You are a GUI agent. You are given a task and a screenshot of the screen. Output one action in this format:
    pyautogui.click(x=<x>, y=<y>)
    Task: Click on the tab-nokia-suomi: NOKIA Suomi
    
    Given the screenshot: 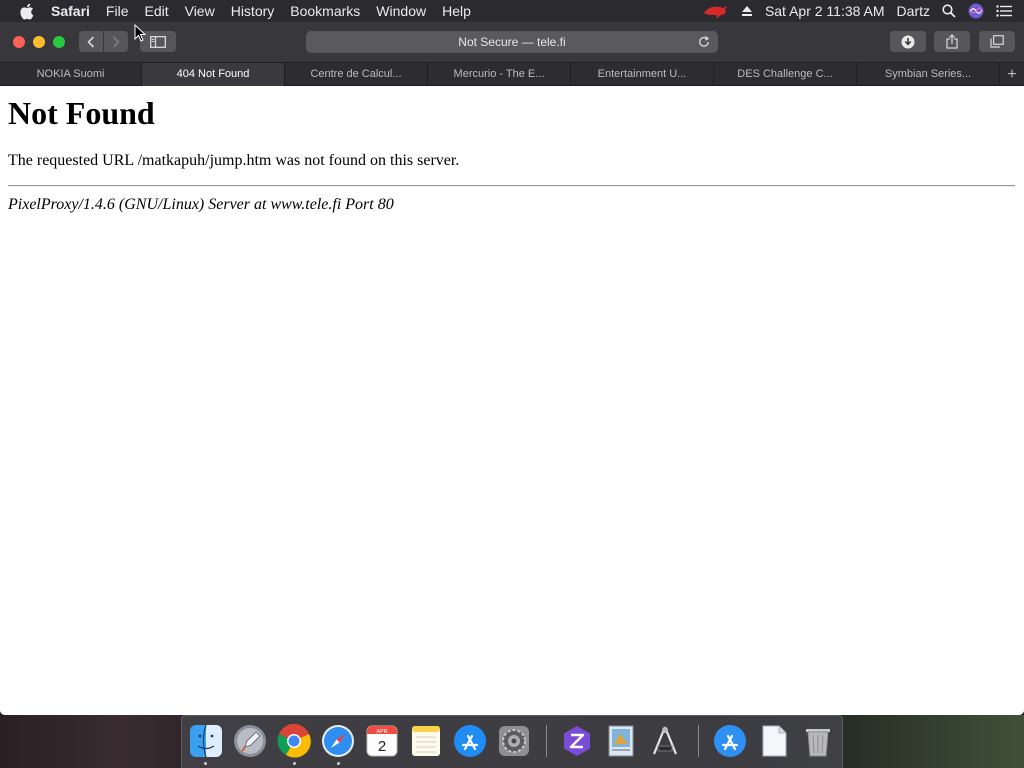 What is the action you would take?
    pyautogui.click(x=71, y=74)
    